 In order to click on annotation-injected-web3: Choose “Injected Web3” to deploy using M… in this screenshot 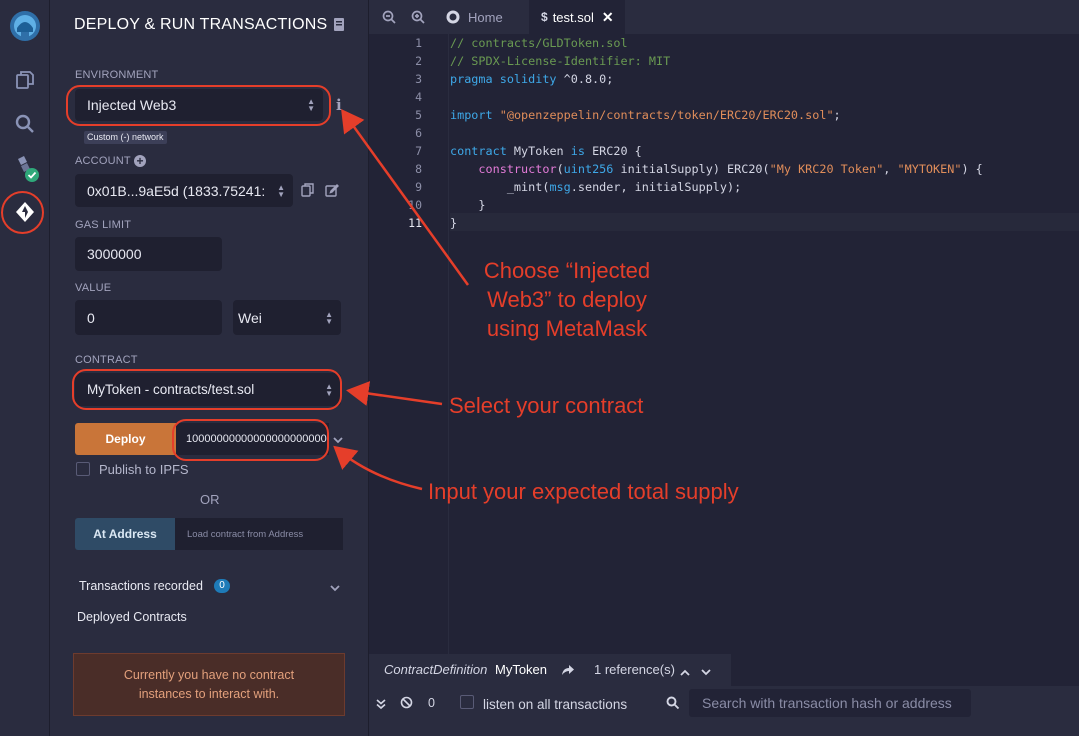, I will do `click(567, 299)`.